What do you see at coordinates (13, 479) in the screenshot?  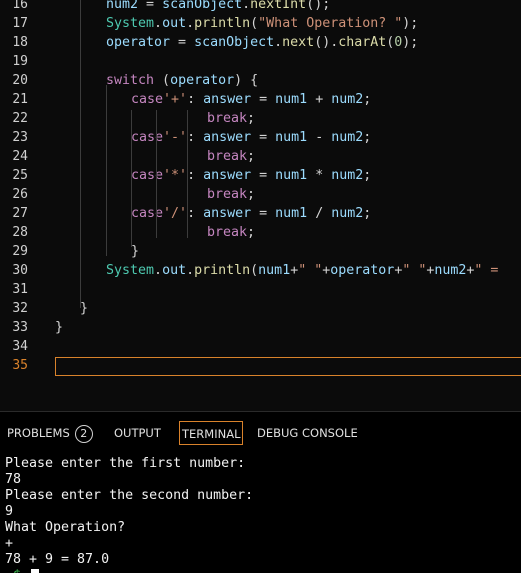 I see `terminal-line: 78` at bounding box center [13, 479].